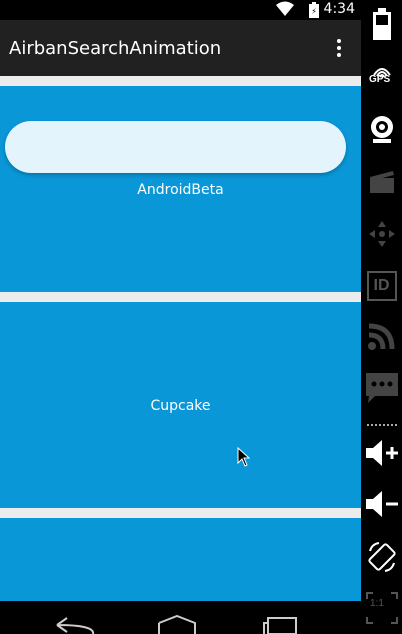 Image resolution: width=402 pixels, height=634 pixels. Describe the element at coordinates (175, 147) in the screenshot. I see `search-bar` at that location.